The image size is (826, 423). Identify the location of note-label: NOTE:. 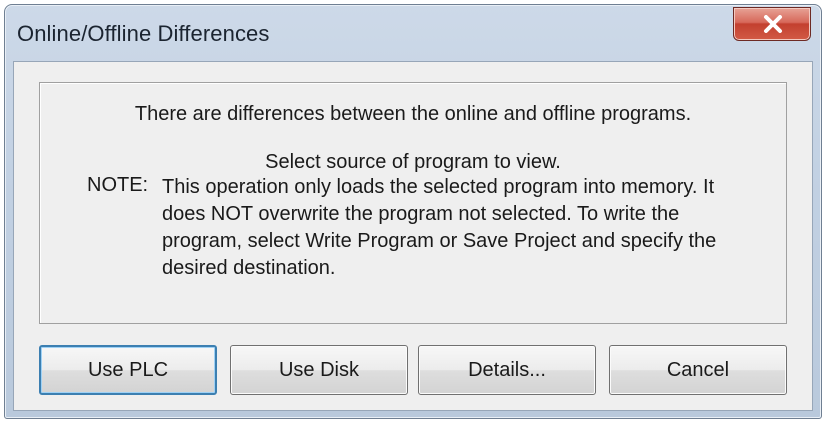
(118, 185).